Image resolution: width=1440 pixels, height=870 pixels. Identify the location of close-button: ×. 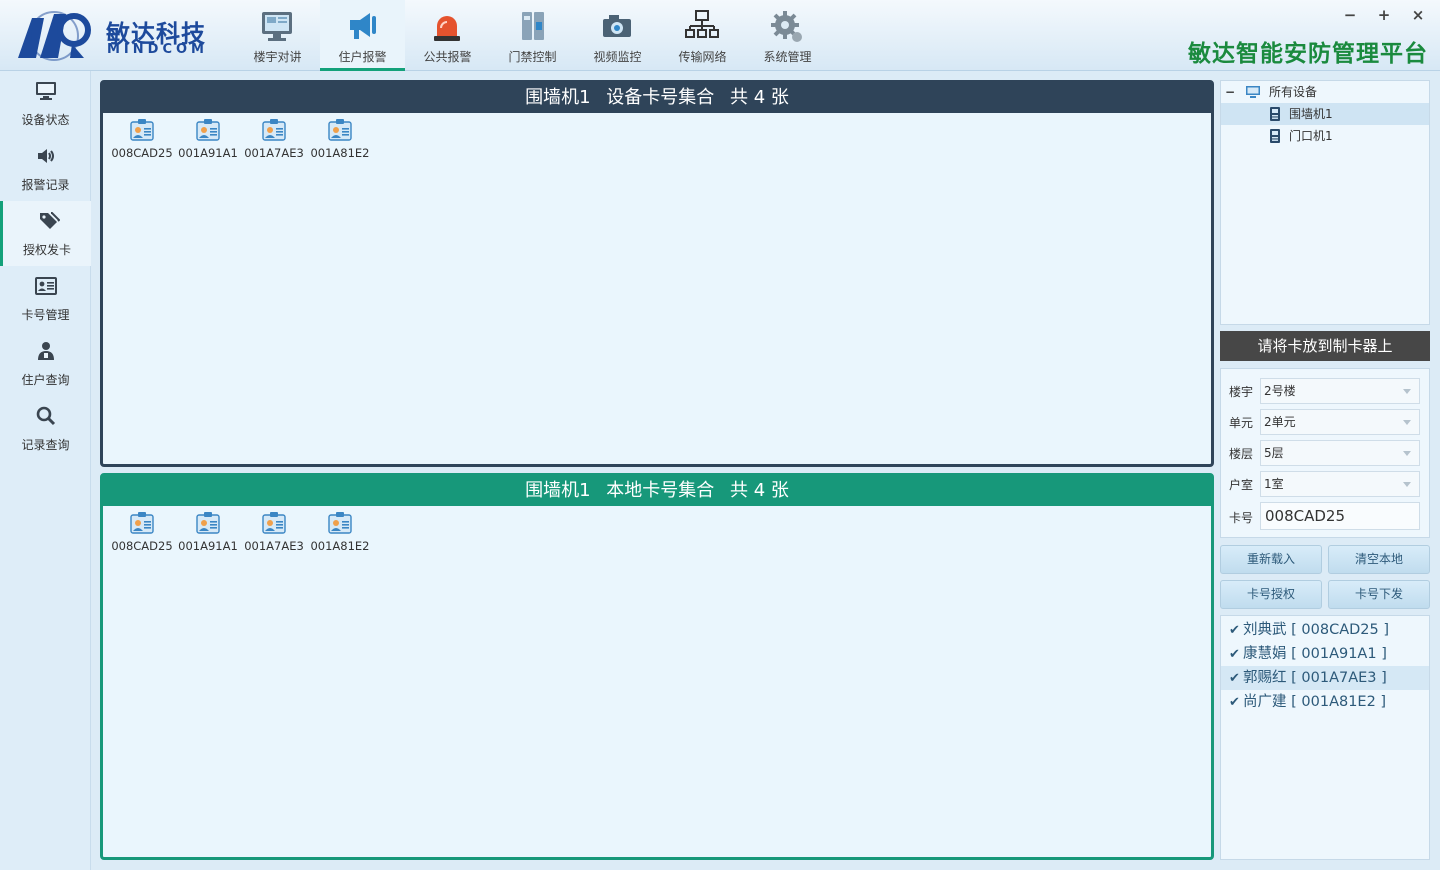
(1418, 15).